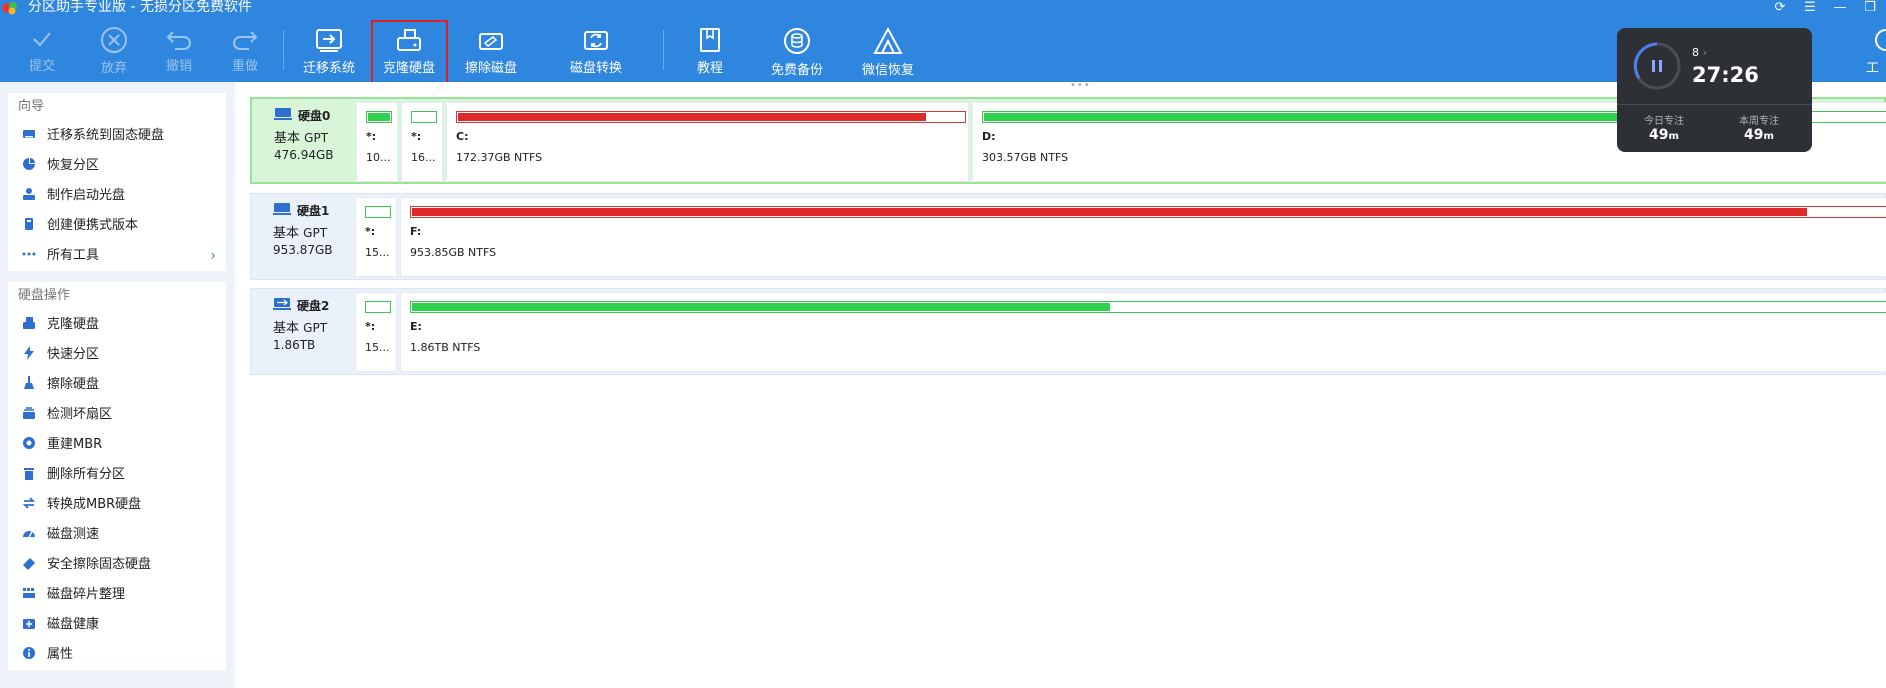  Describe the element at coordinates (117, 595) in the screenshot. I see `sidebar-item-defrag: 磁盘碎片整理` at that location.